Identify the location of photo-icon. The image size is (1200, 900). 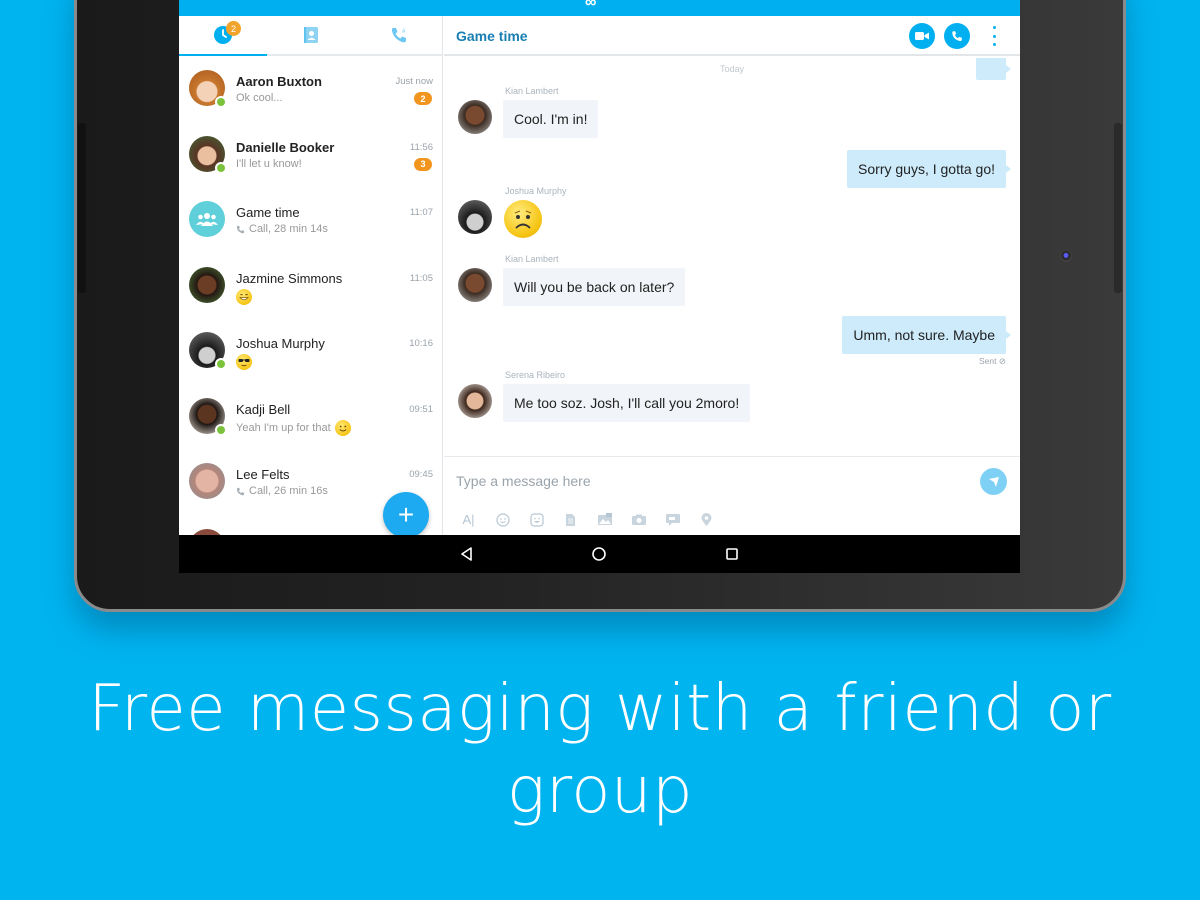
(604, 519).